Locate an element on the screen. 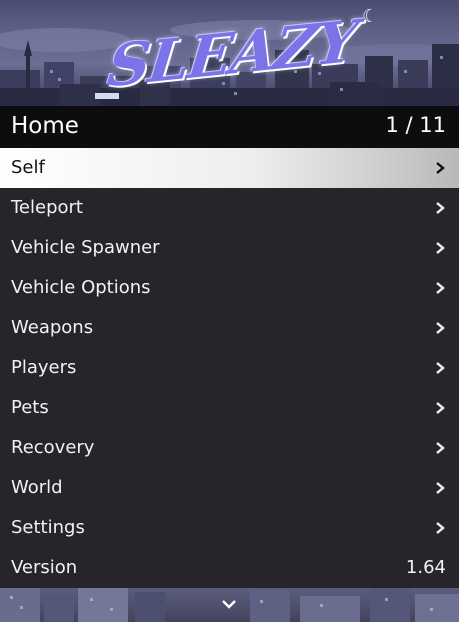 This screenshot has width=459, height=622. footer-bar is located at coordinates (229, 605).